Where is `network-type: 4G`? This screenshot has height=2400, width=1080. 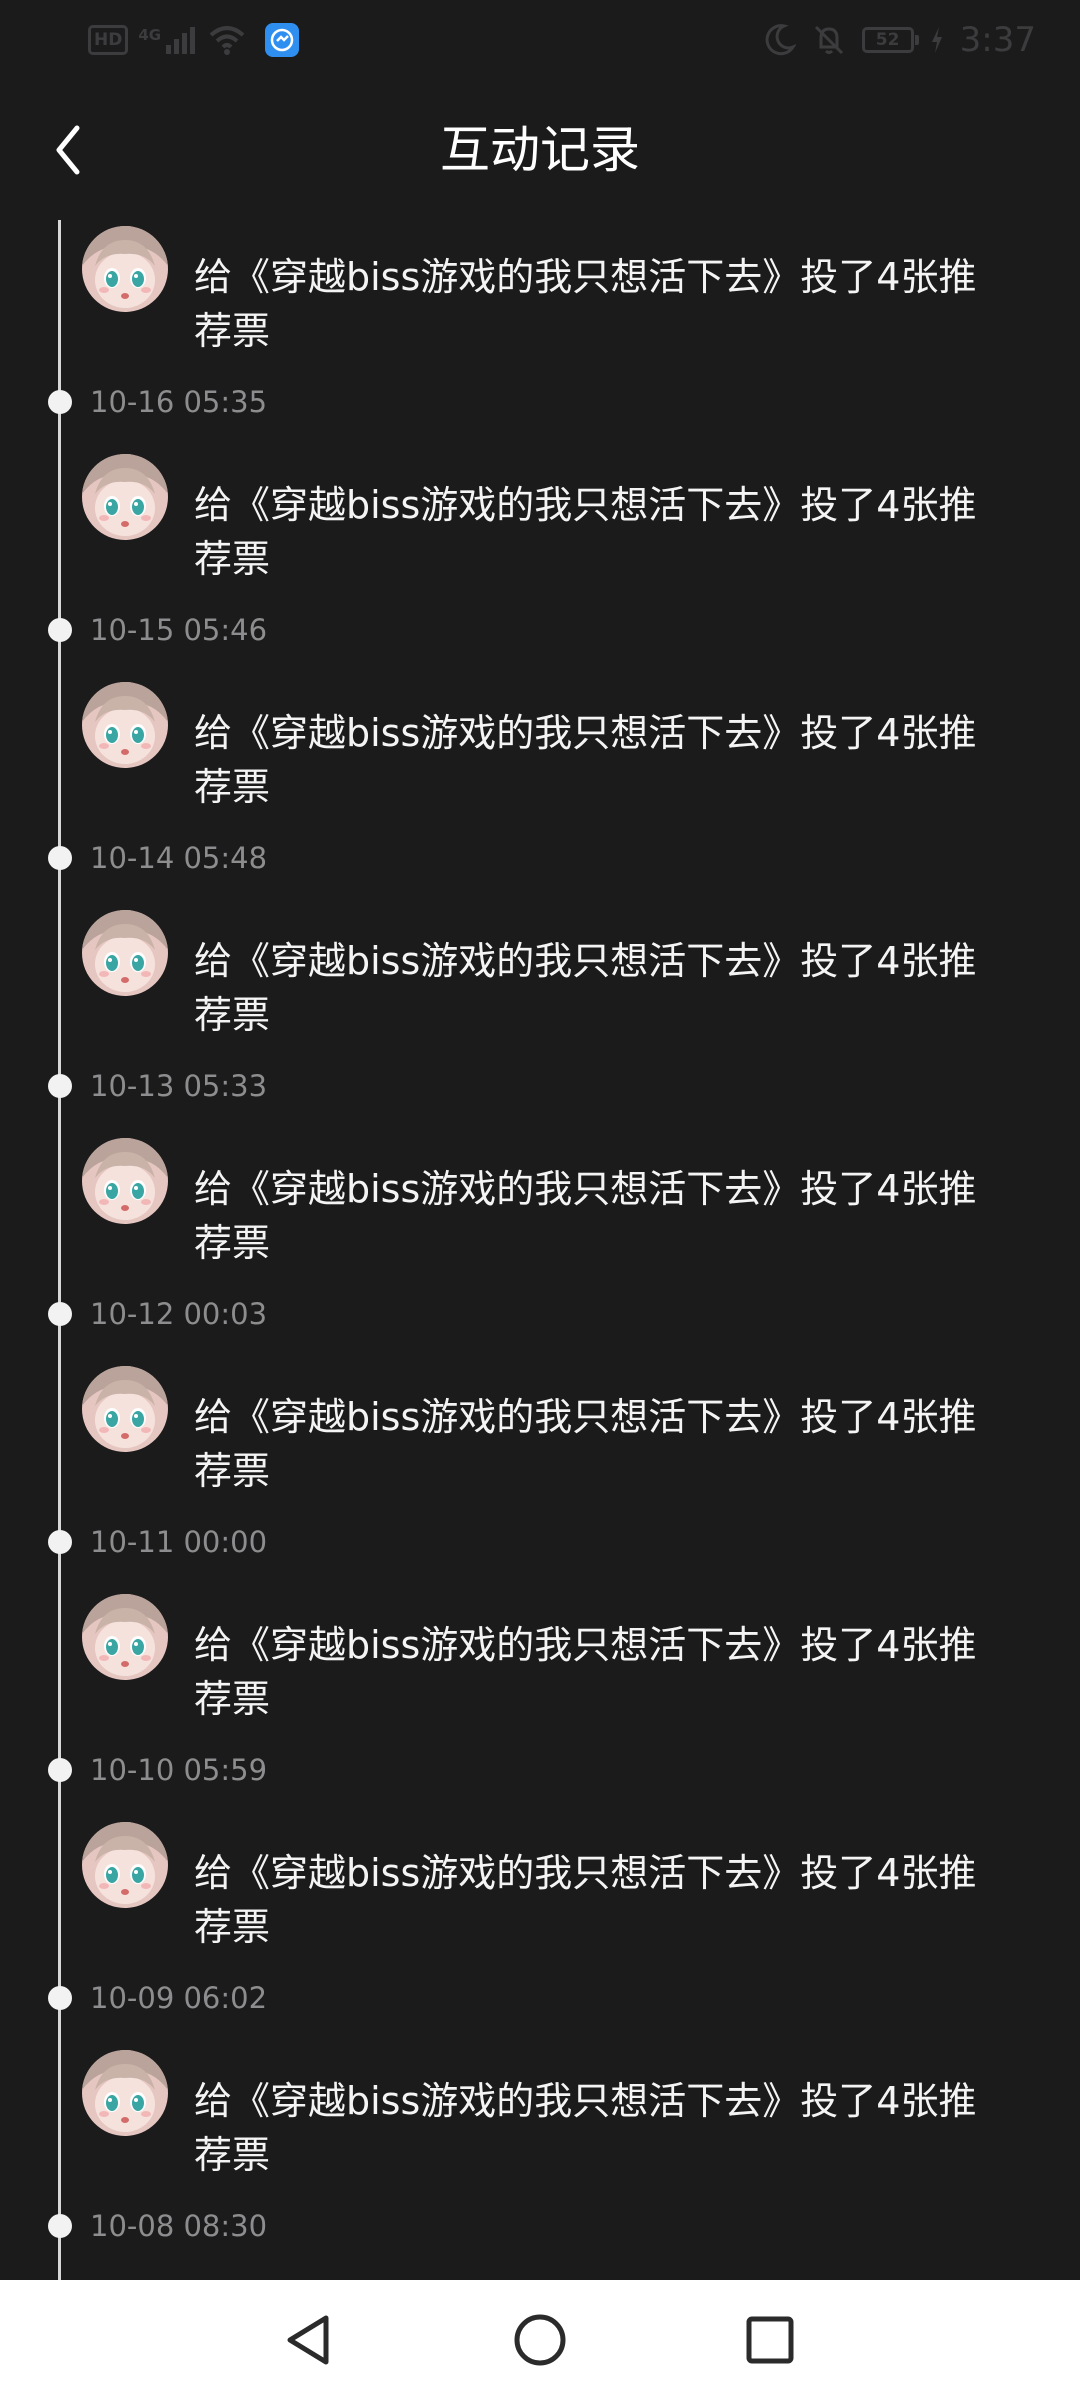 network-type: 4G is located at coordinates (150, 35).